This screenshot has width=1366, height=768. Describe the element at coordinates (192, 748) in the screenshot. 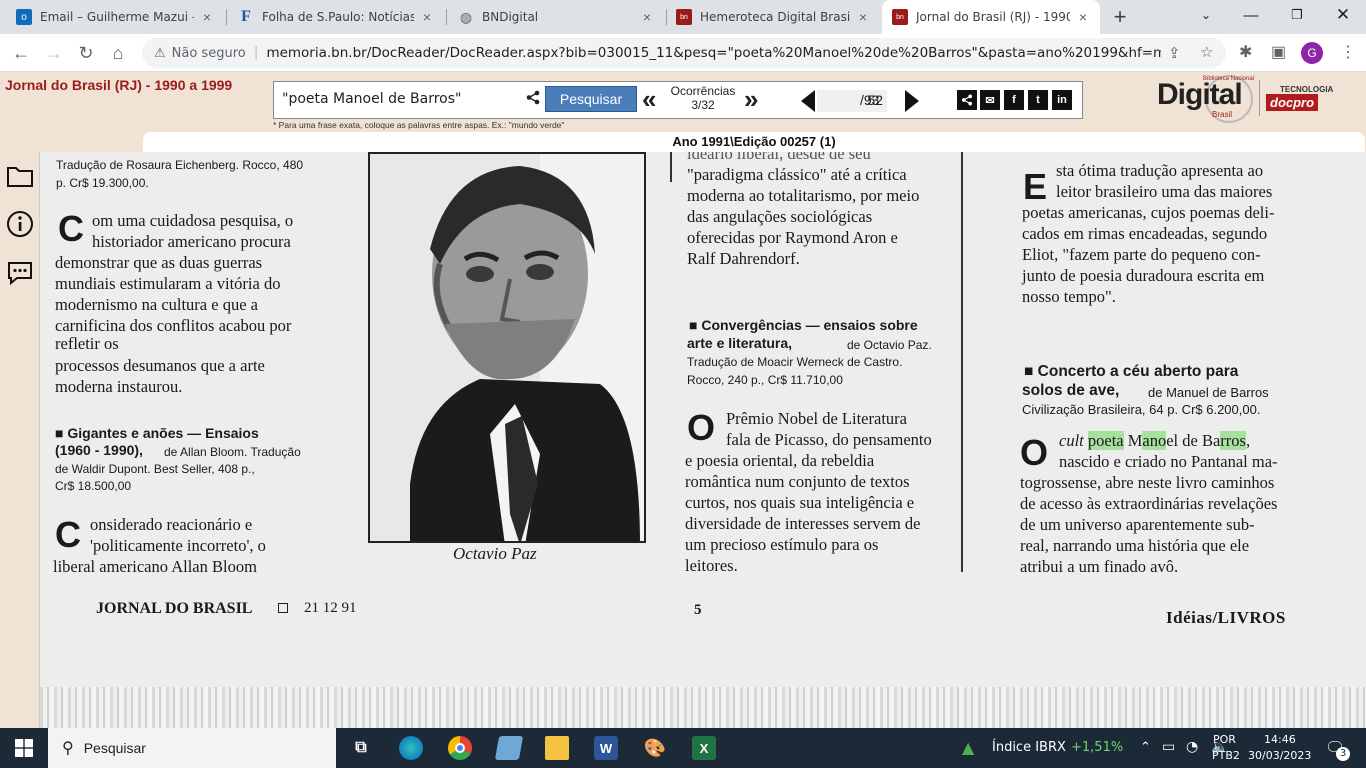

I see `taskbar-search: ⚲ Pesquisar` at that location.